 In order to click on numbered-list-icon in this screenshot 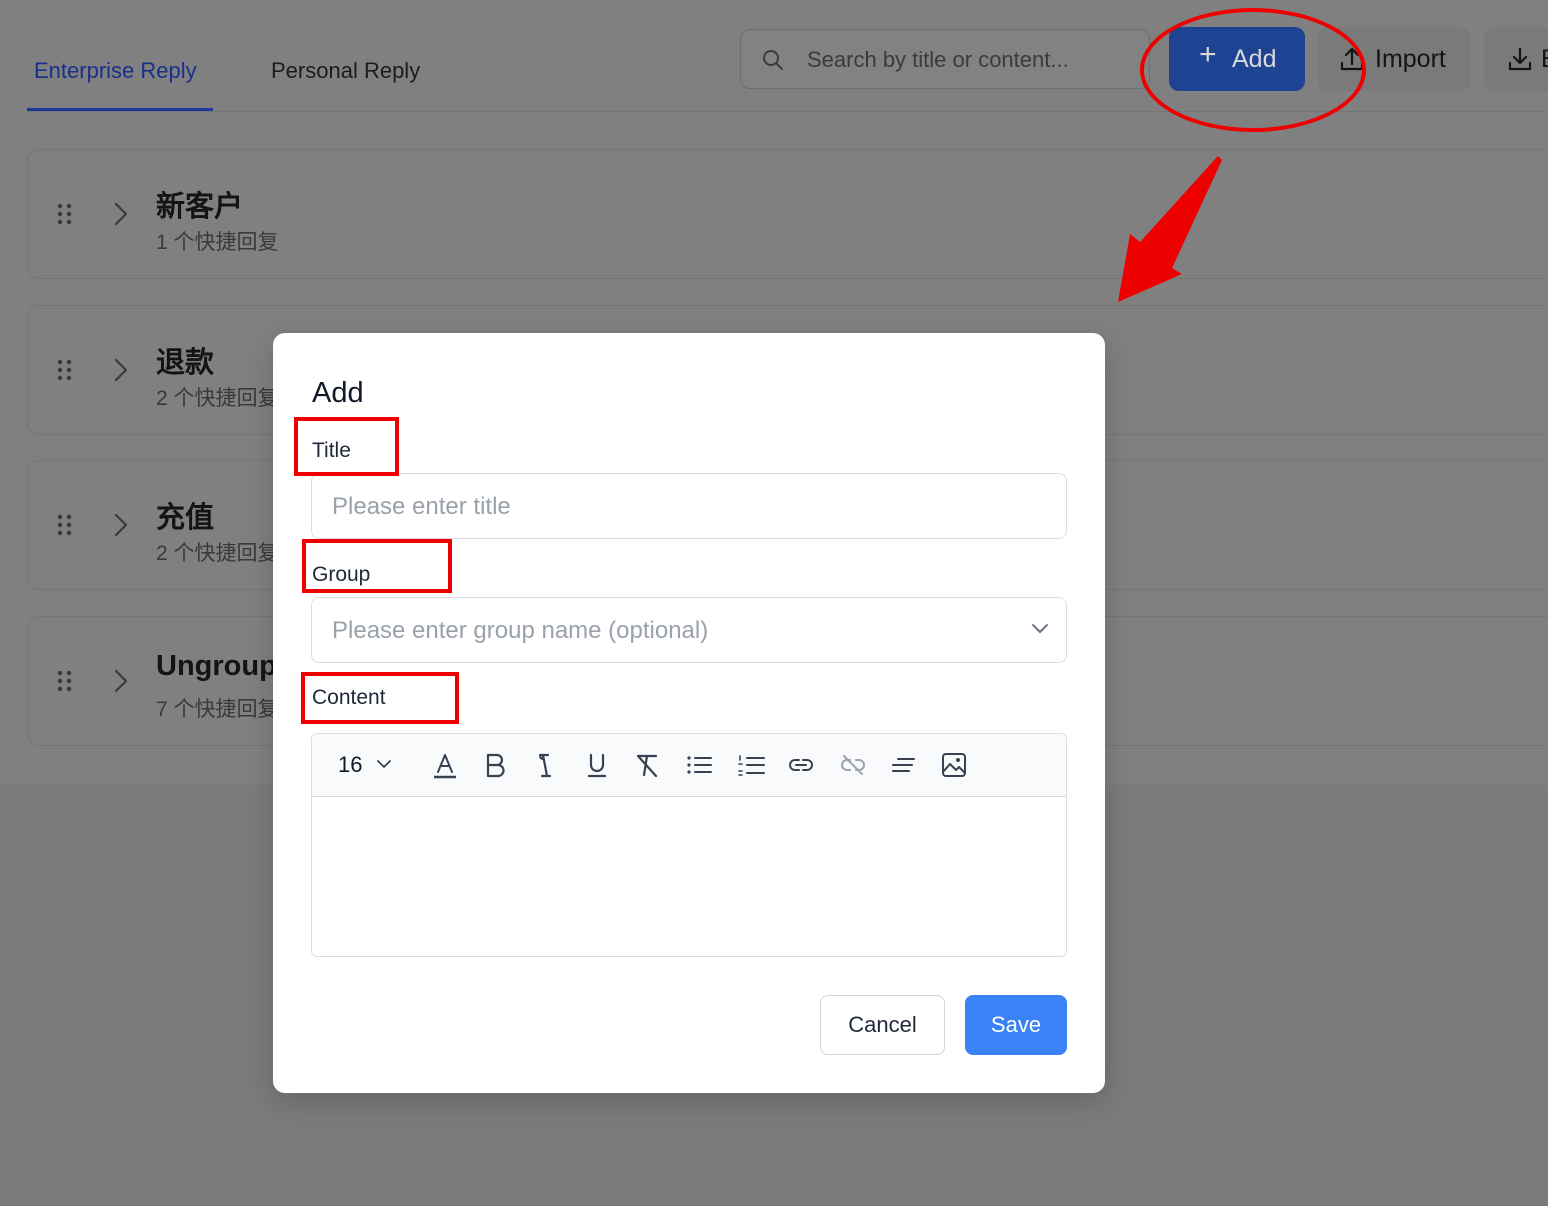, I will do `click(751, 765)`.